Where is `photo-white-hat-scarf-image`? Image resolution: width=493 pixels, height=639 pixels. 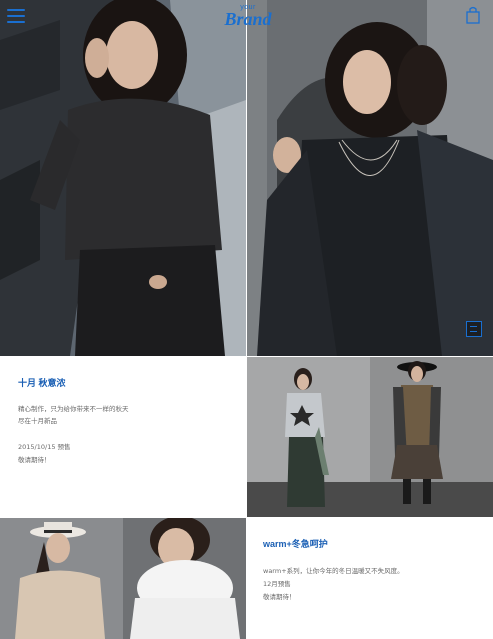 photo-white-hat-scarf-image is located at coordinates (123, 578).